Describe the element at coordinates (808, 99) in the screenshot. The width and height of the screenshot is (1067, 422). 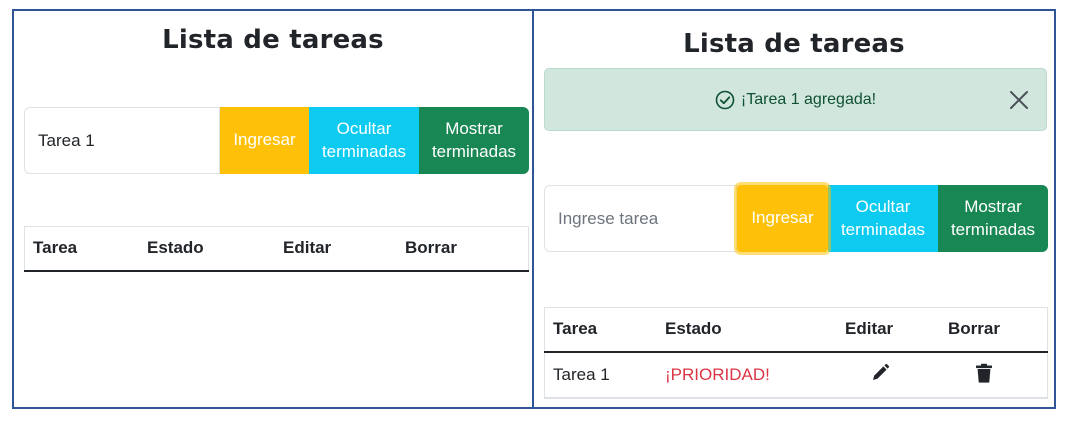
I see `alert-message: ¡Tarea 1 agregada!` at that location.